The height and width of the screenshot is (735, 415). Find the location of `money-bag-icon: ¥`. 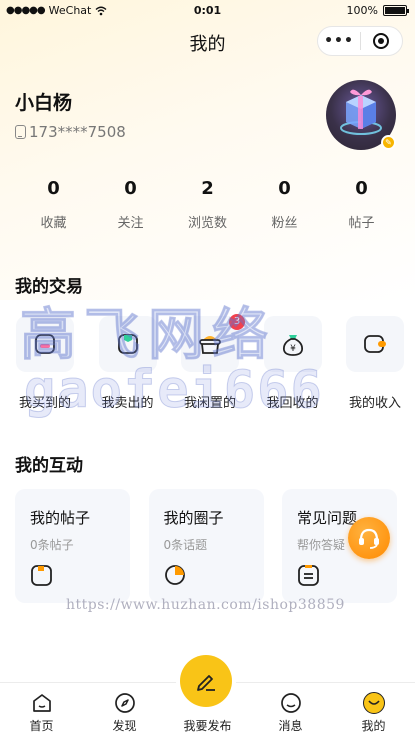

money-bag-icon: ¥ is located at coordinates (292, 345).